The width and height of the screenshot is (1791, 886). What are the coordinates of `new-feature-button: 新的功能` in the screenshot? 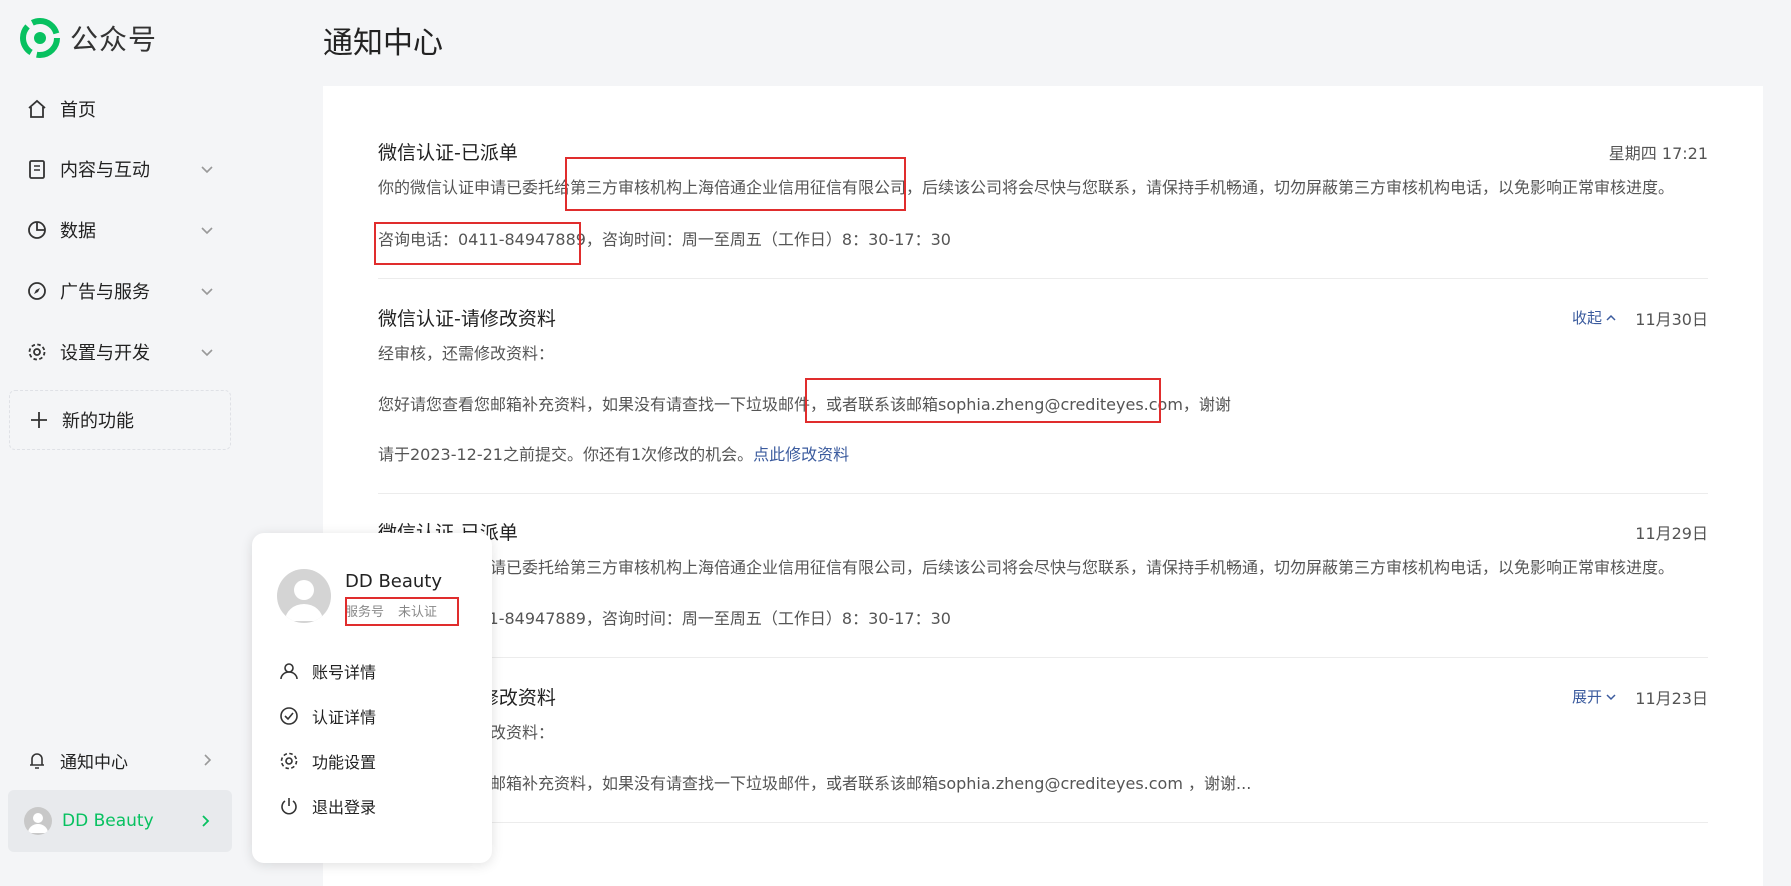 It's located at (120, 420).